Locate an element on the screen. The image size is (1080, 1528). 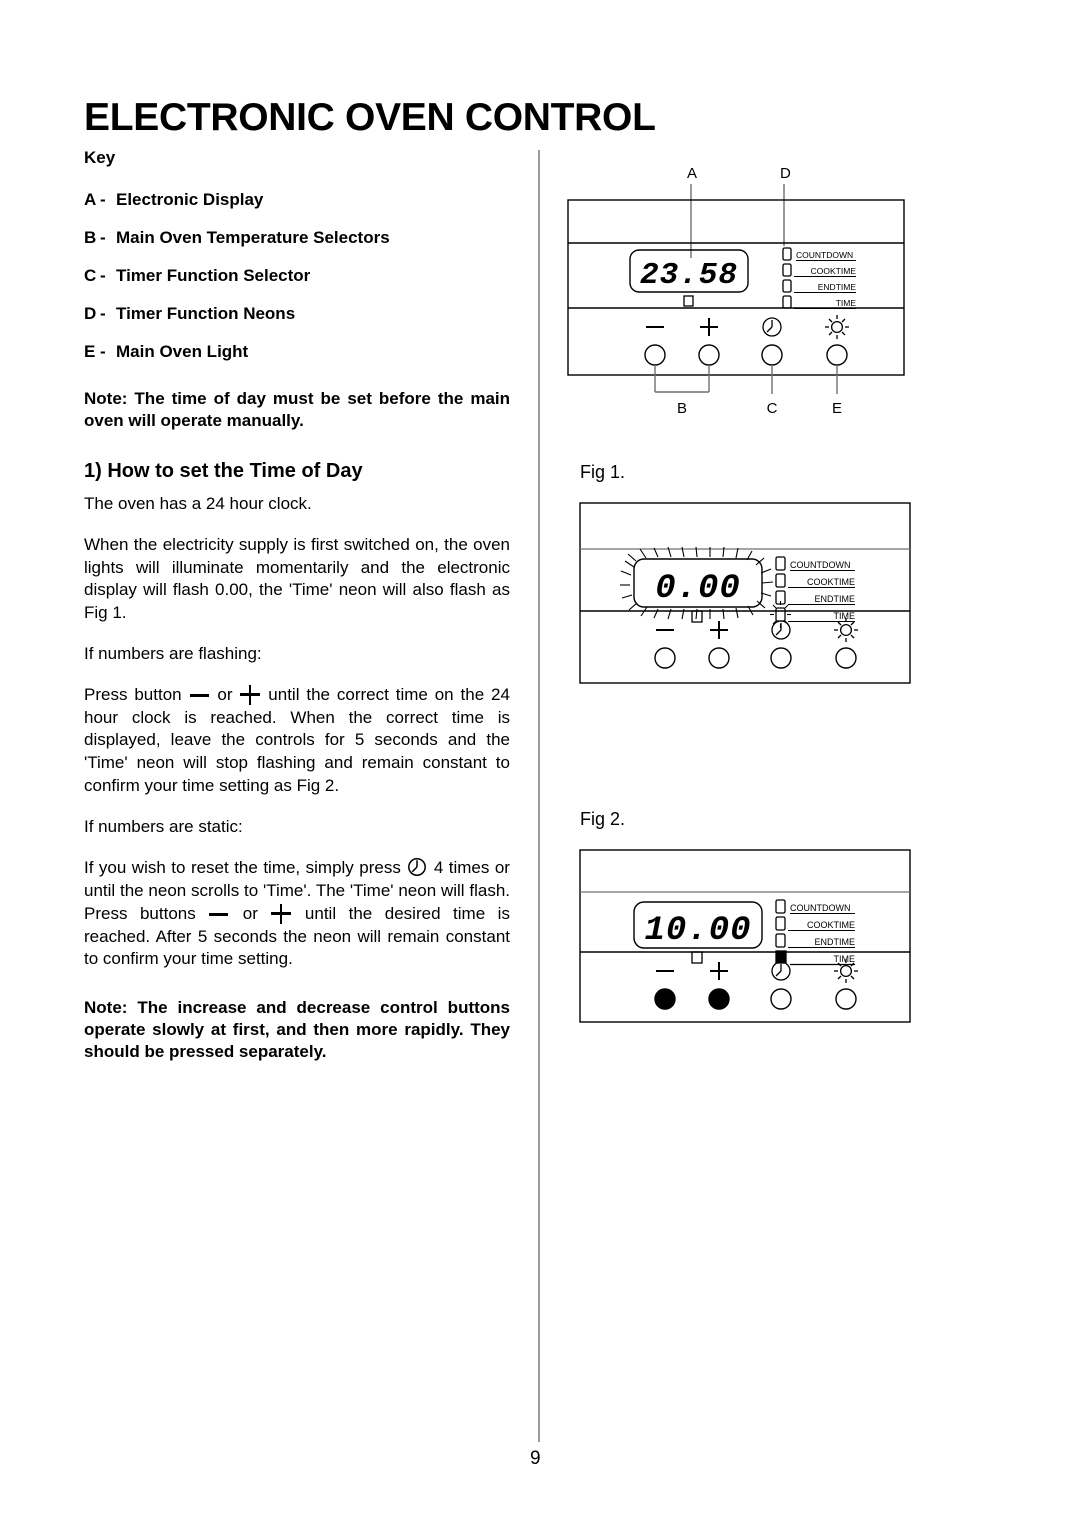
key-label-c: Timer Function Selector is located at coordinates (213, 275).